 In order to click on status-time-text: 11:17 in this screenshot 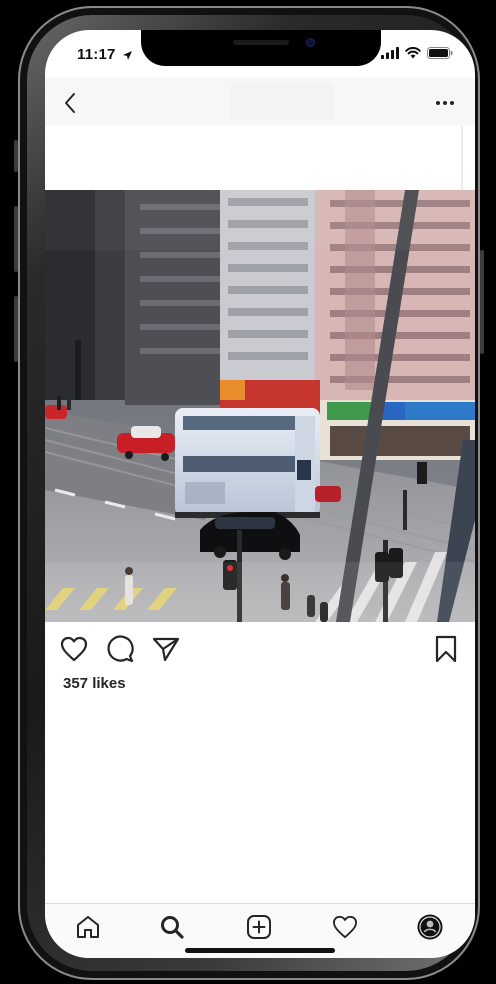, I will do `click(96, 54)`.